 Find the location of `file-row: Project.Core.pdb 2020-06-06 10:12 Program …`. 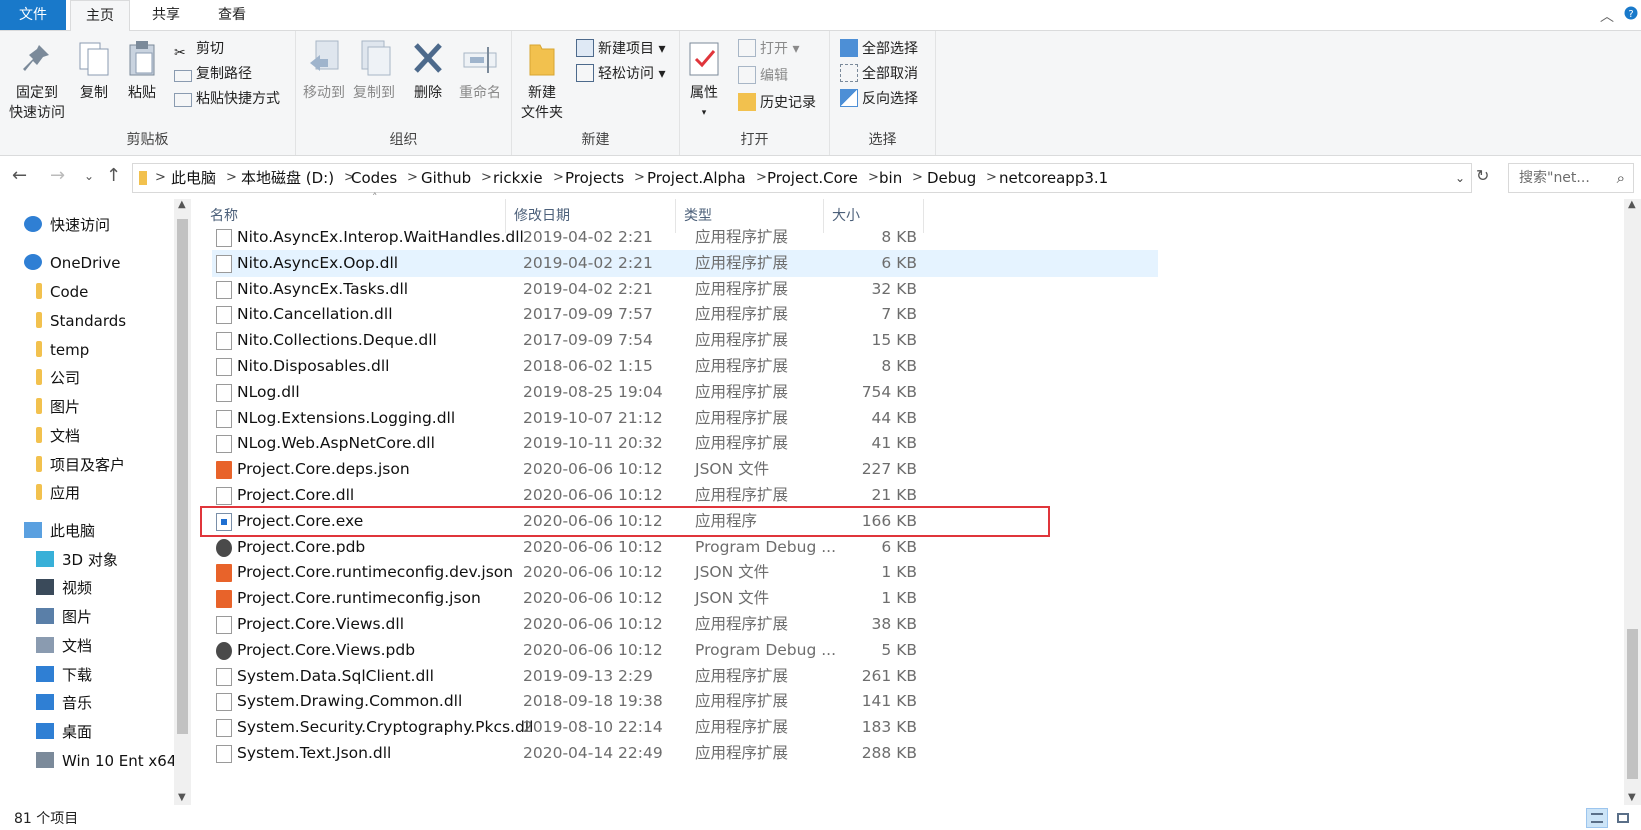

file-row: Project.Core.pdb 2020-06-06 10:12 Program … is located at coordinates (685, 547).